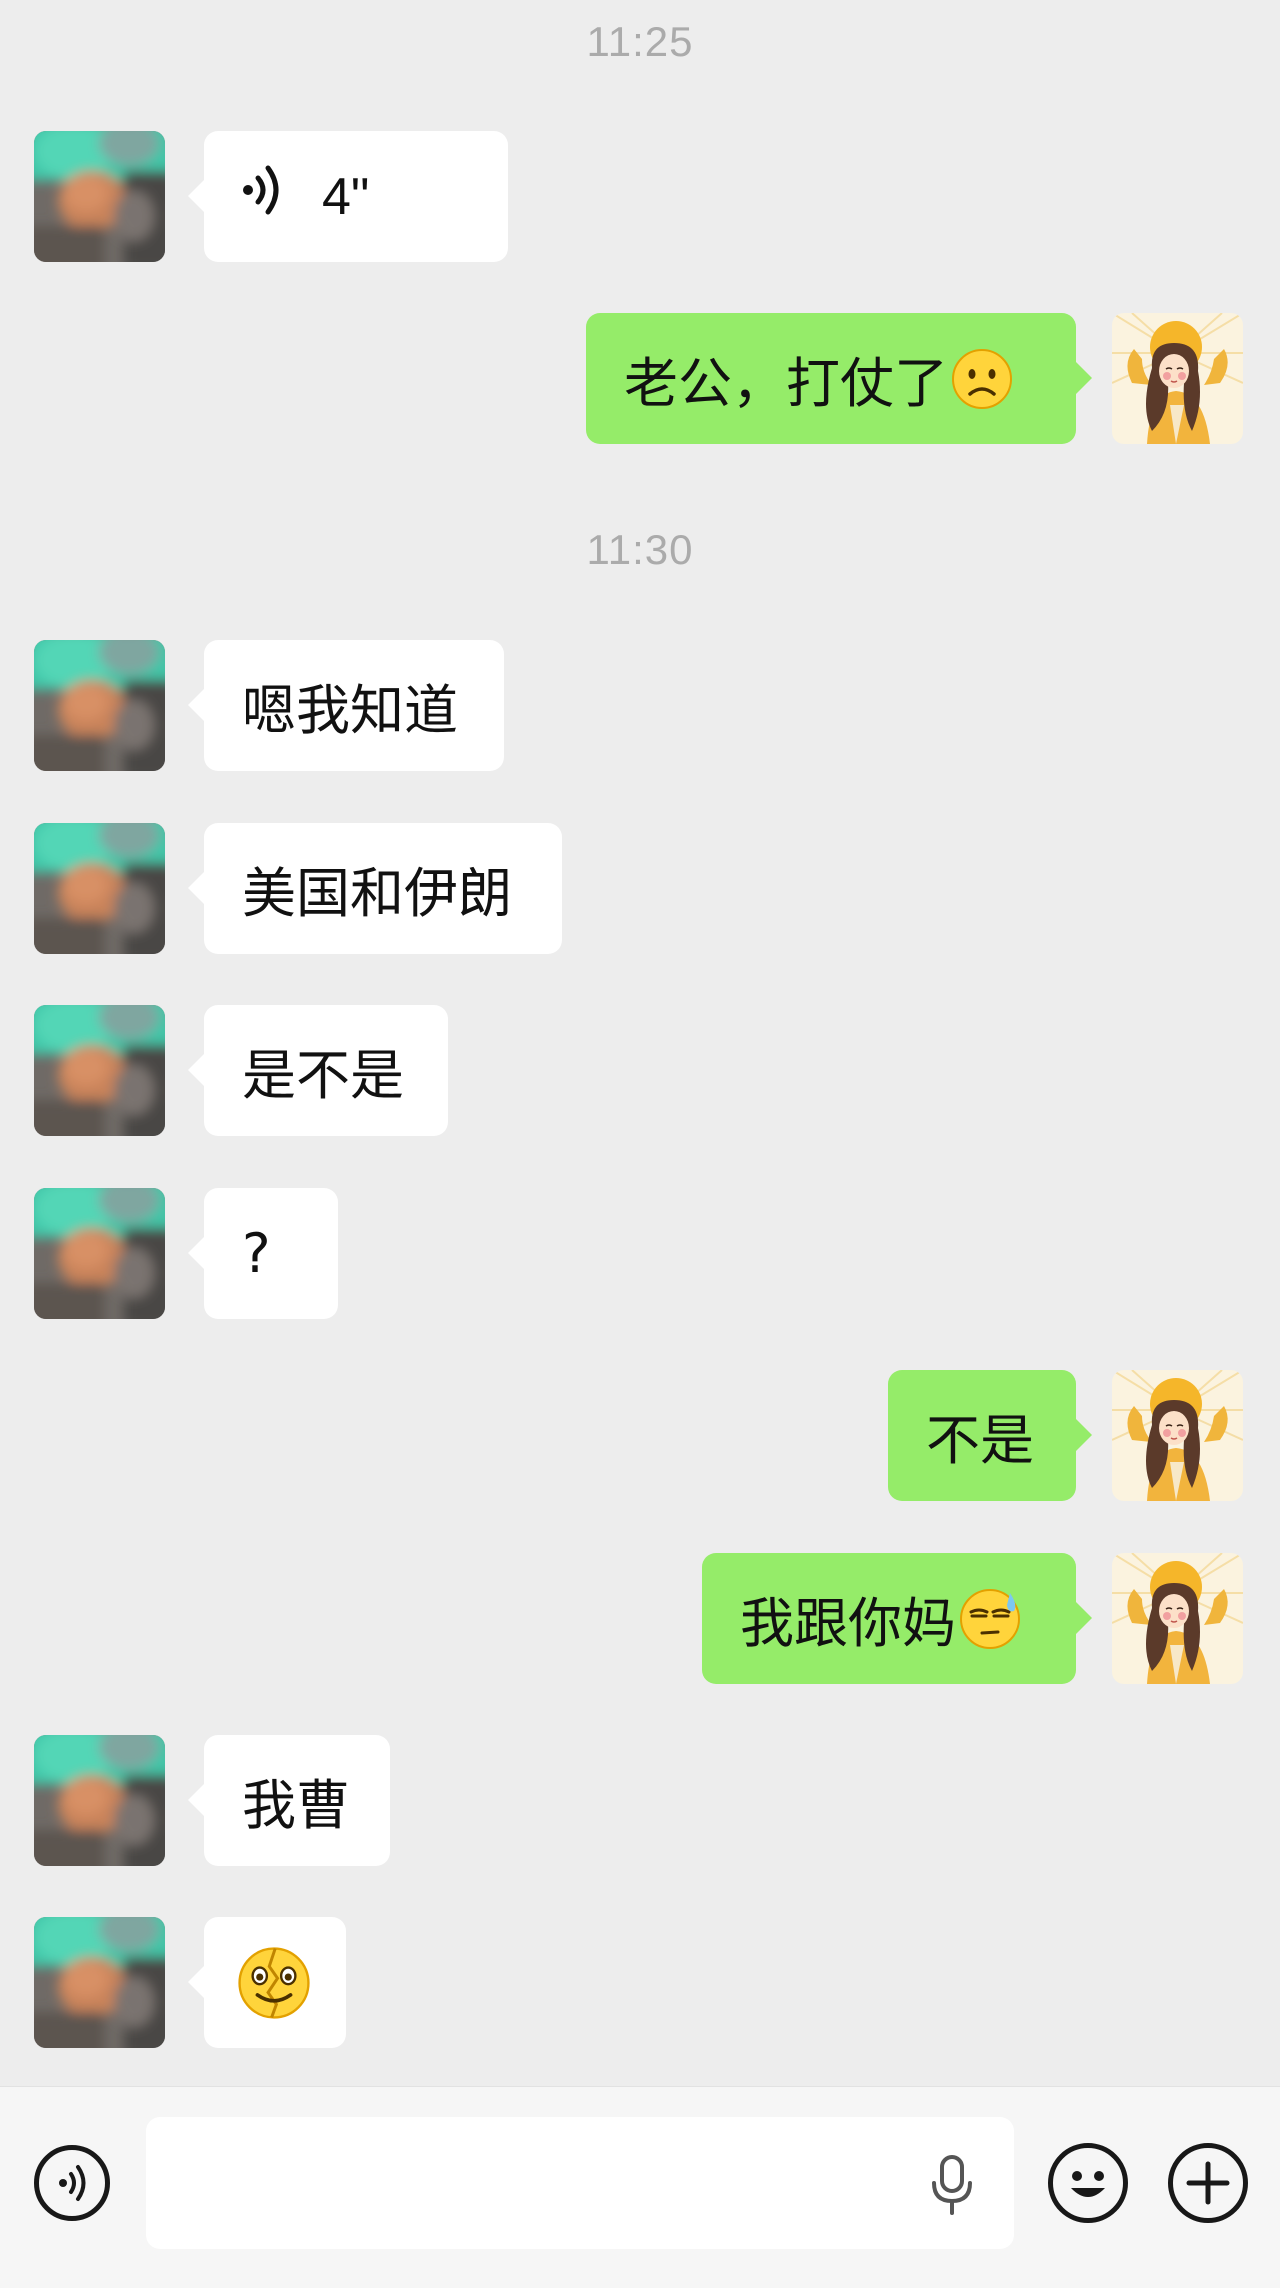 This screenshot has height=2288, width=1280. I want to click on voice-message-bubble: 4", so click(348, 196).